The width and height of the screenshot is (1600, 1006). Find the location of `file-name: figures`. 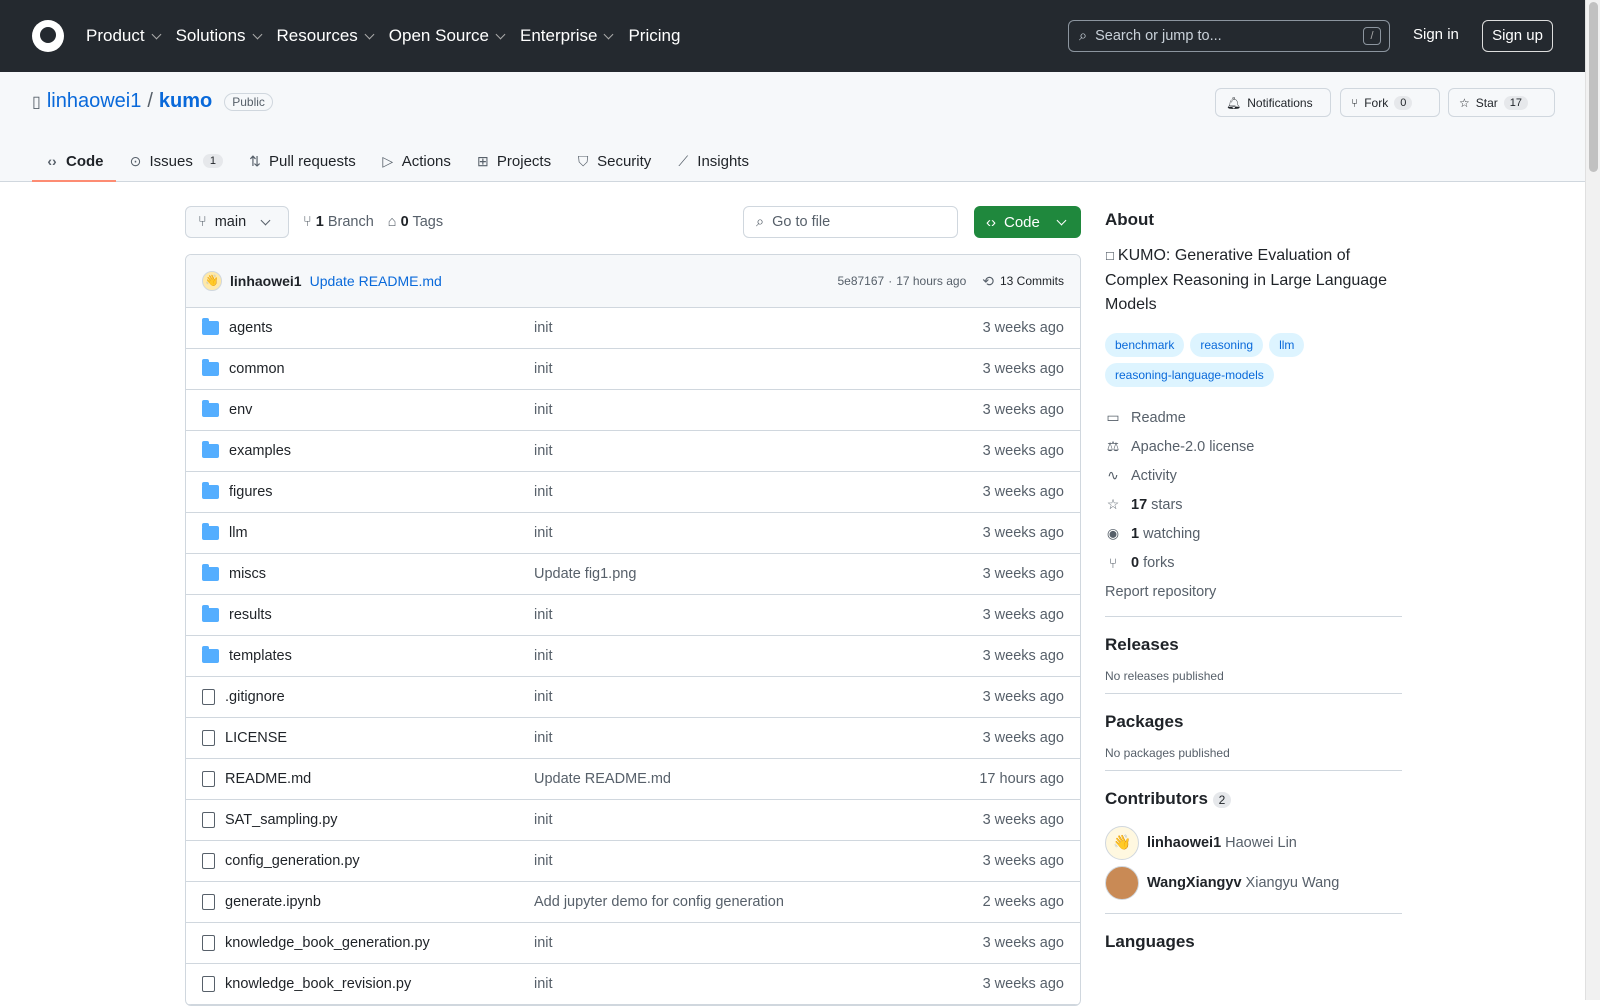

file-name: figures is located at coordinates (251, 492).